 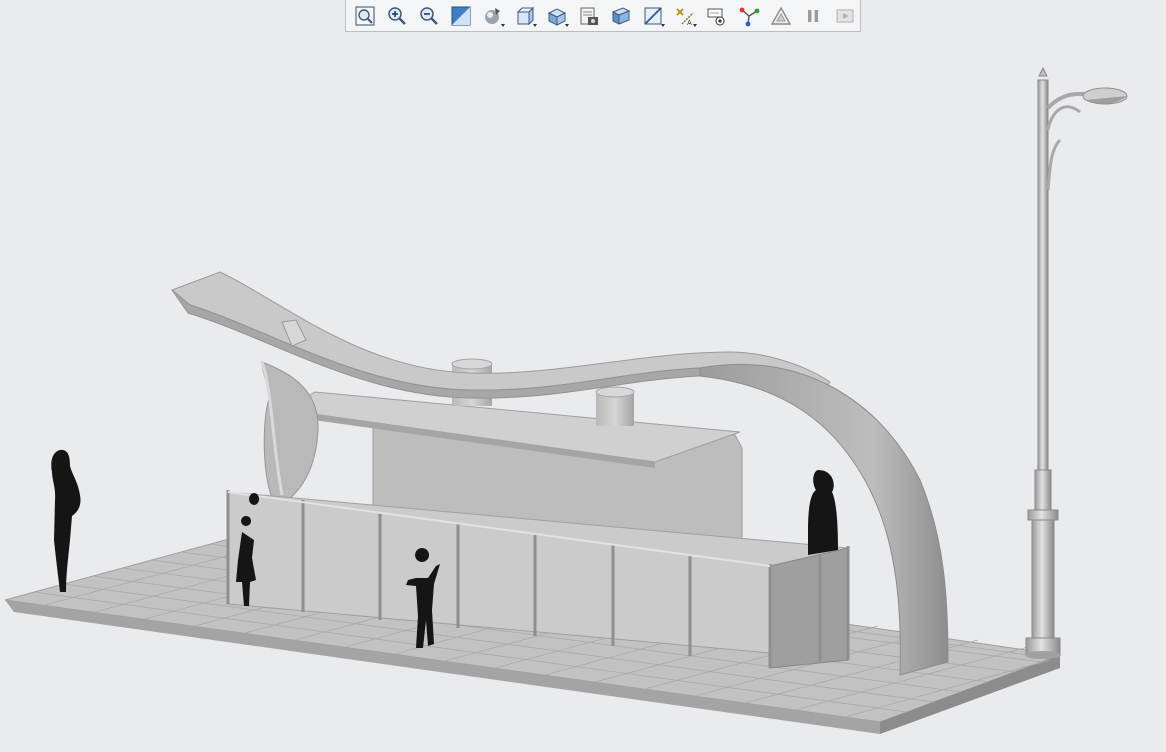 What do you see at coordinates (823, 512) in the screenshot?
I see `person-silhouette-man` at bounding box center [823, 512].